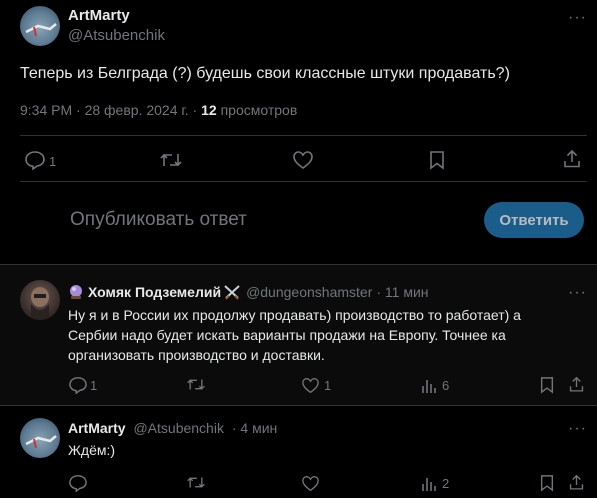  Describe the element at coordinates (92, 450) in the screenshot. I see `reply-text: Ждём:)` at that location.